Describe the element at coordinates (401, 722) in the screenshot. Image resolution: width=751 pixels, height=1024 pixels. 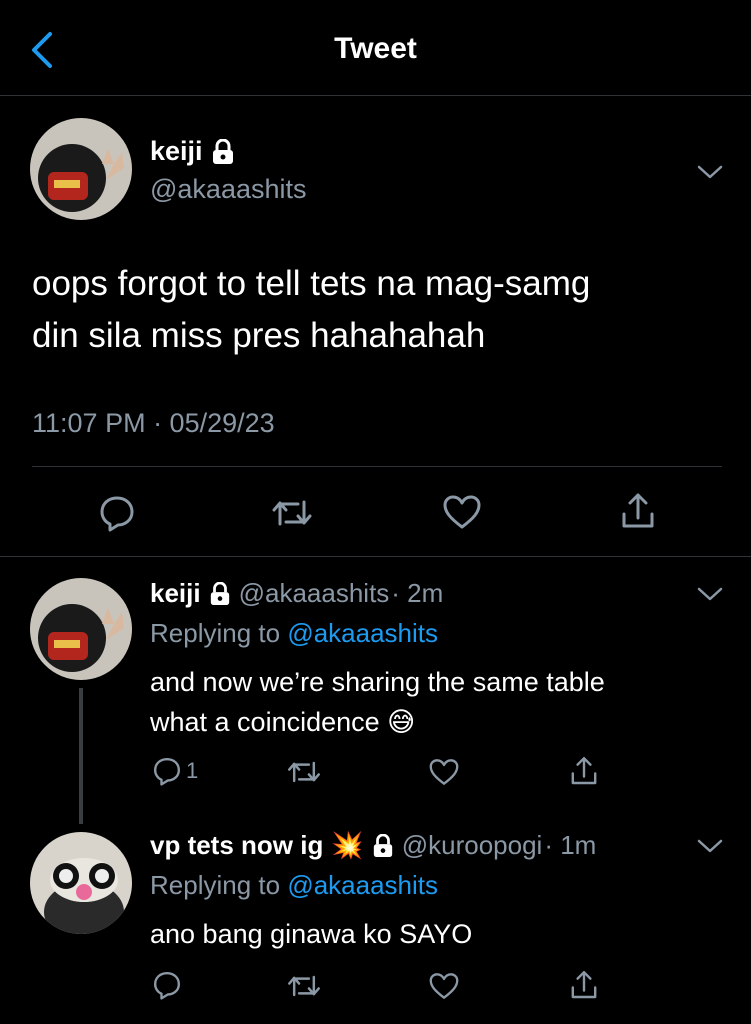
I see `sweat-smile-emoji: 😅` at that location.